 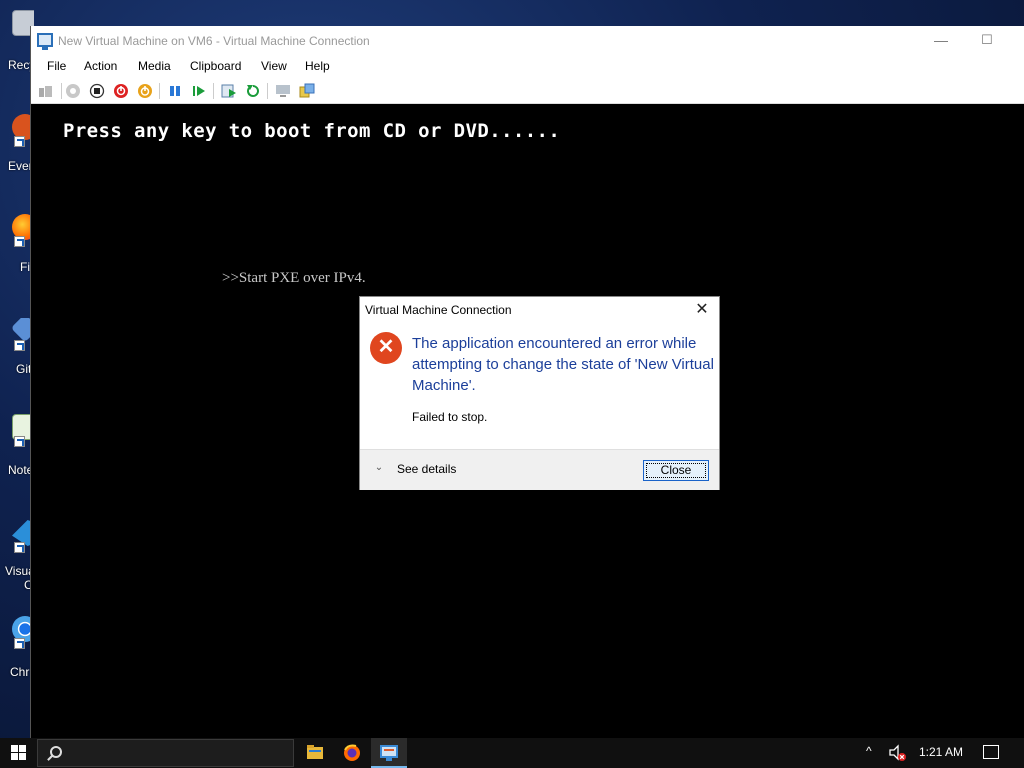 I want to click on volume-muted-icon, so click(x=898, y=753).